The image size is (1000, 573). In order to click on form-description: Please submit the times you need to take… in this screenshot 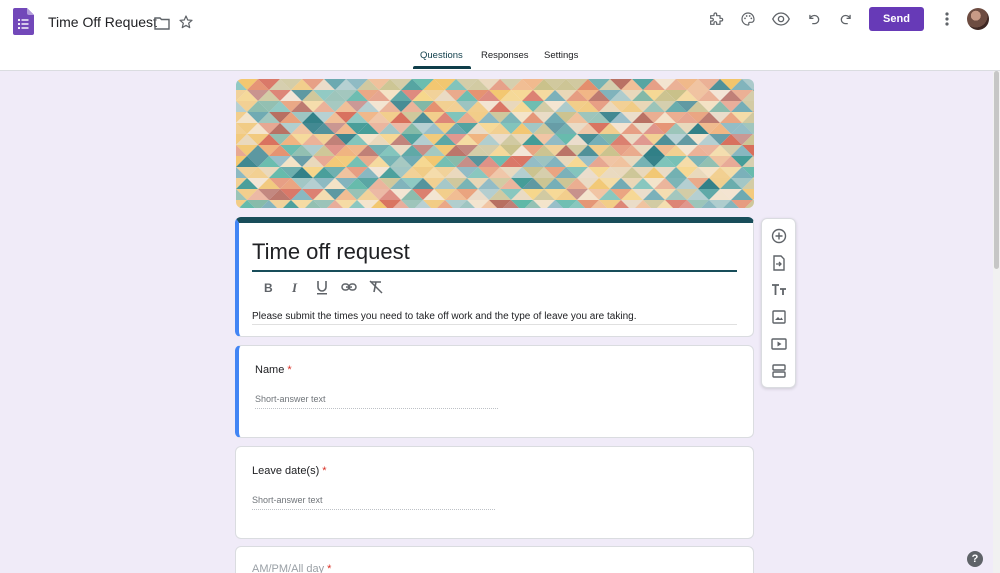, I will do `click(444, 316)`.